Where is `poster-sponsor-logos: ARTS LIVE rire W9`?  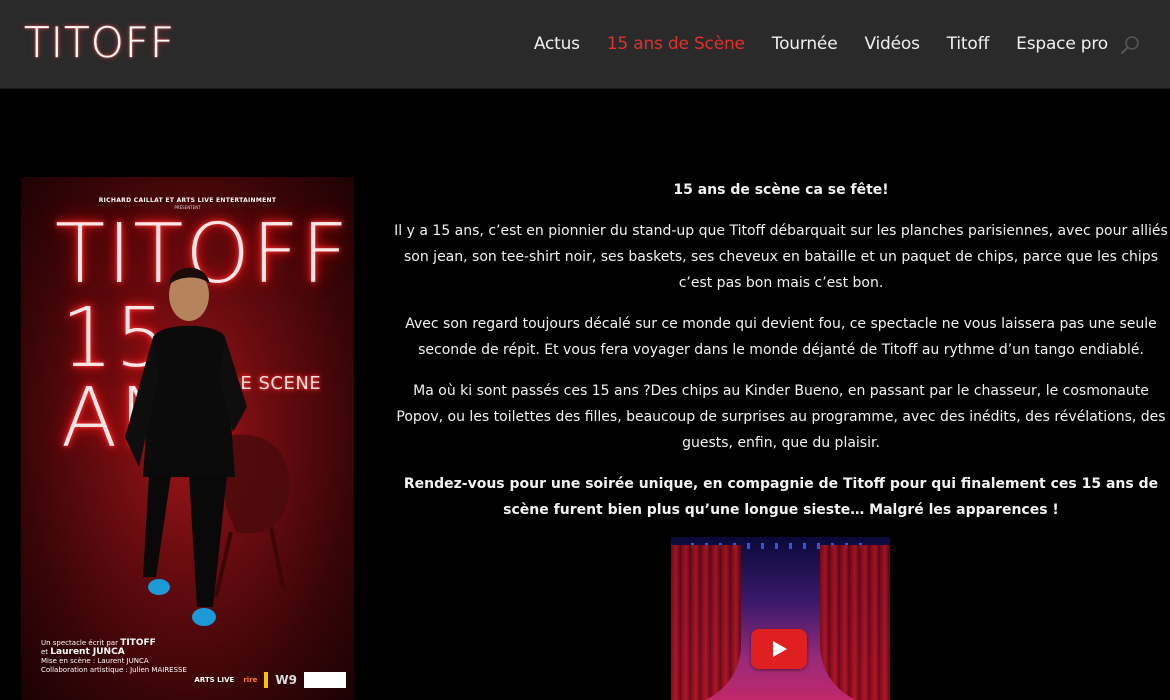
poster-sponsor-logos: ARTS LIVE rire W9 is located at coordinates (269, 680).